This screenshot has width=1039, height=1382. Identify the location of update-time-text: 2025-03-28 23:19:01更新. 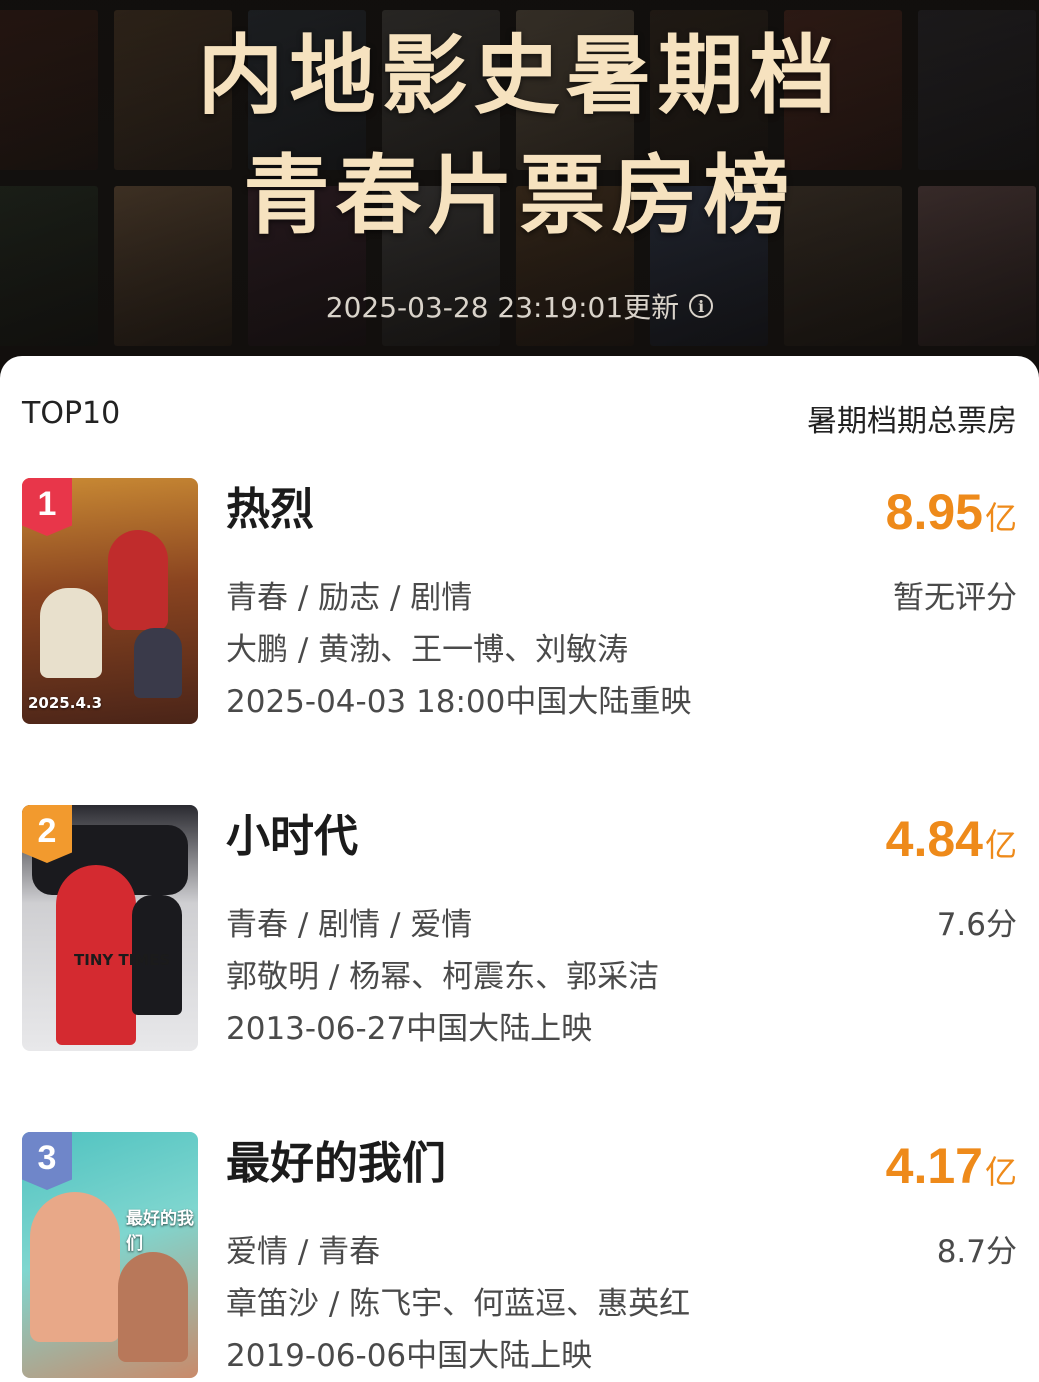
(502, 307).